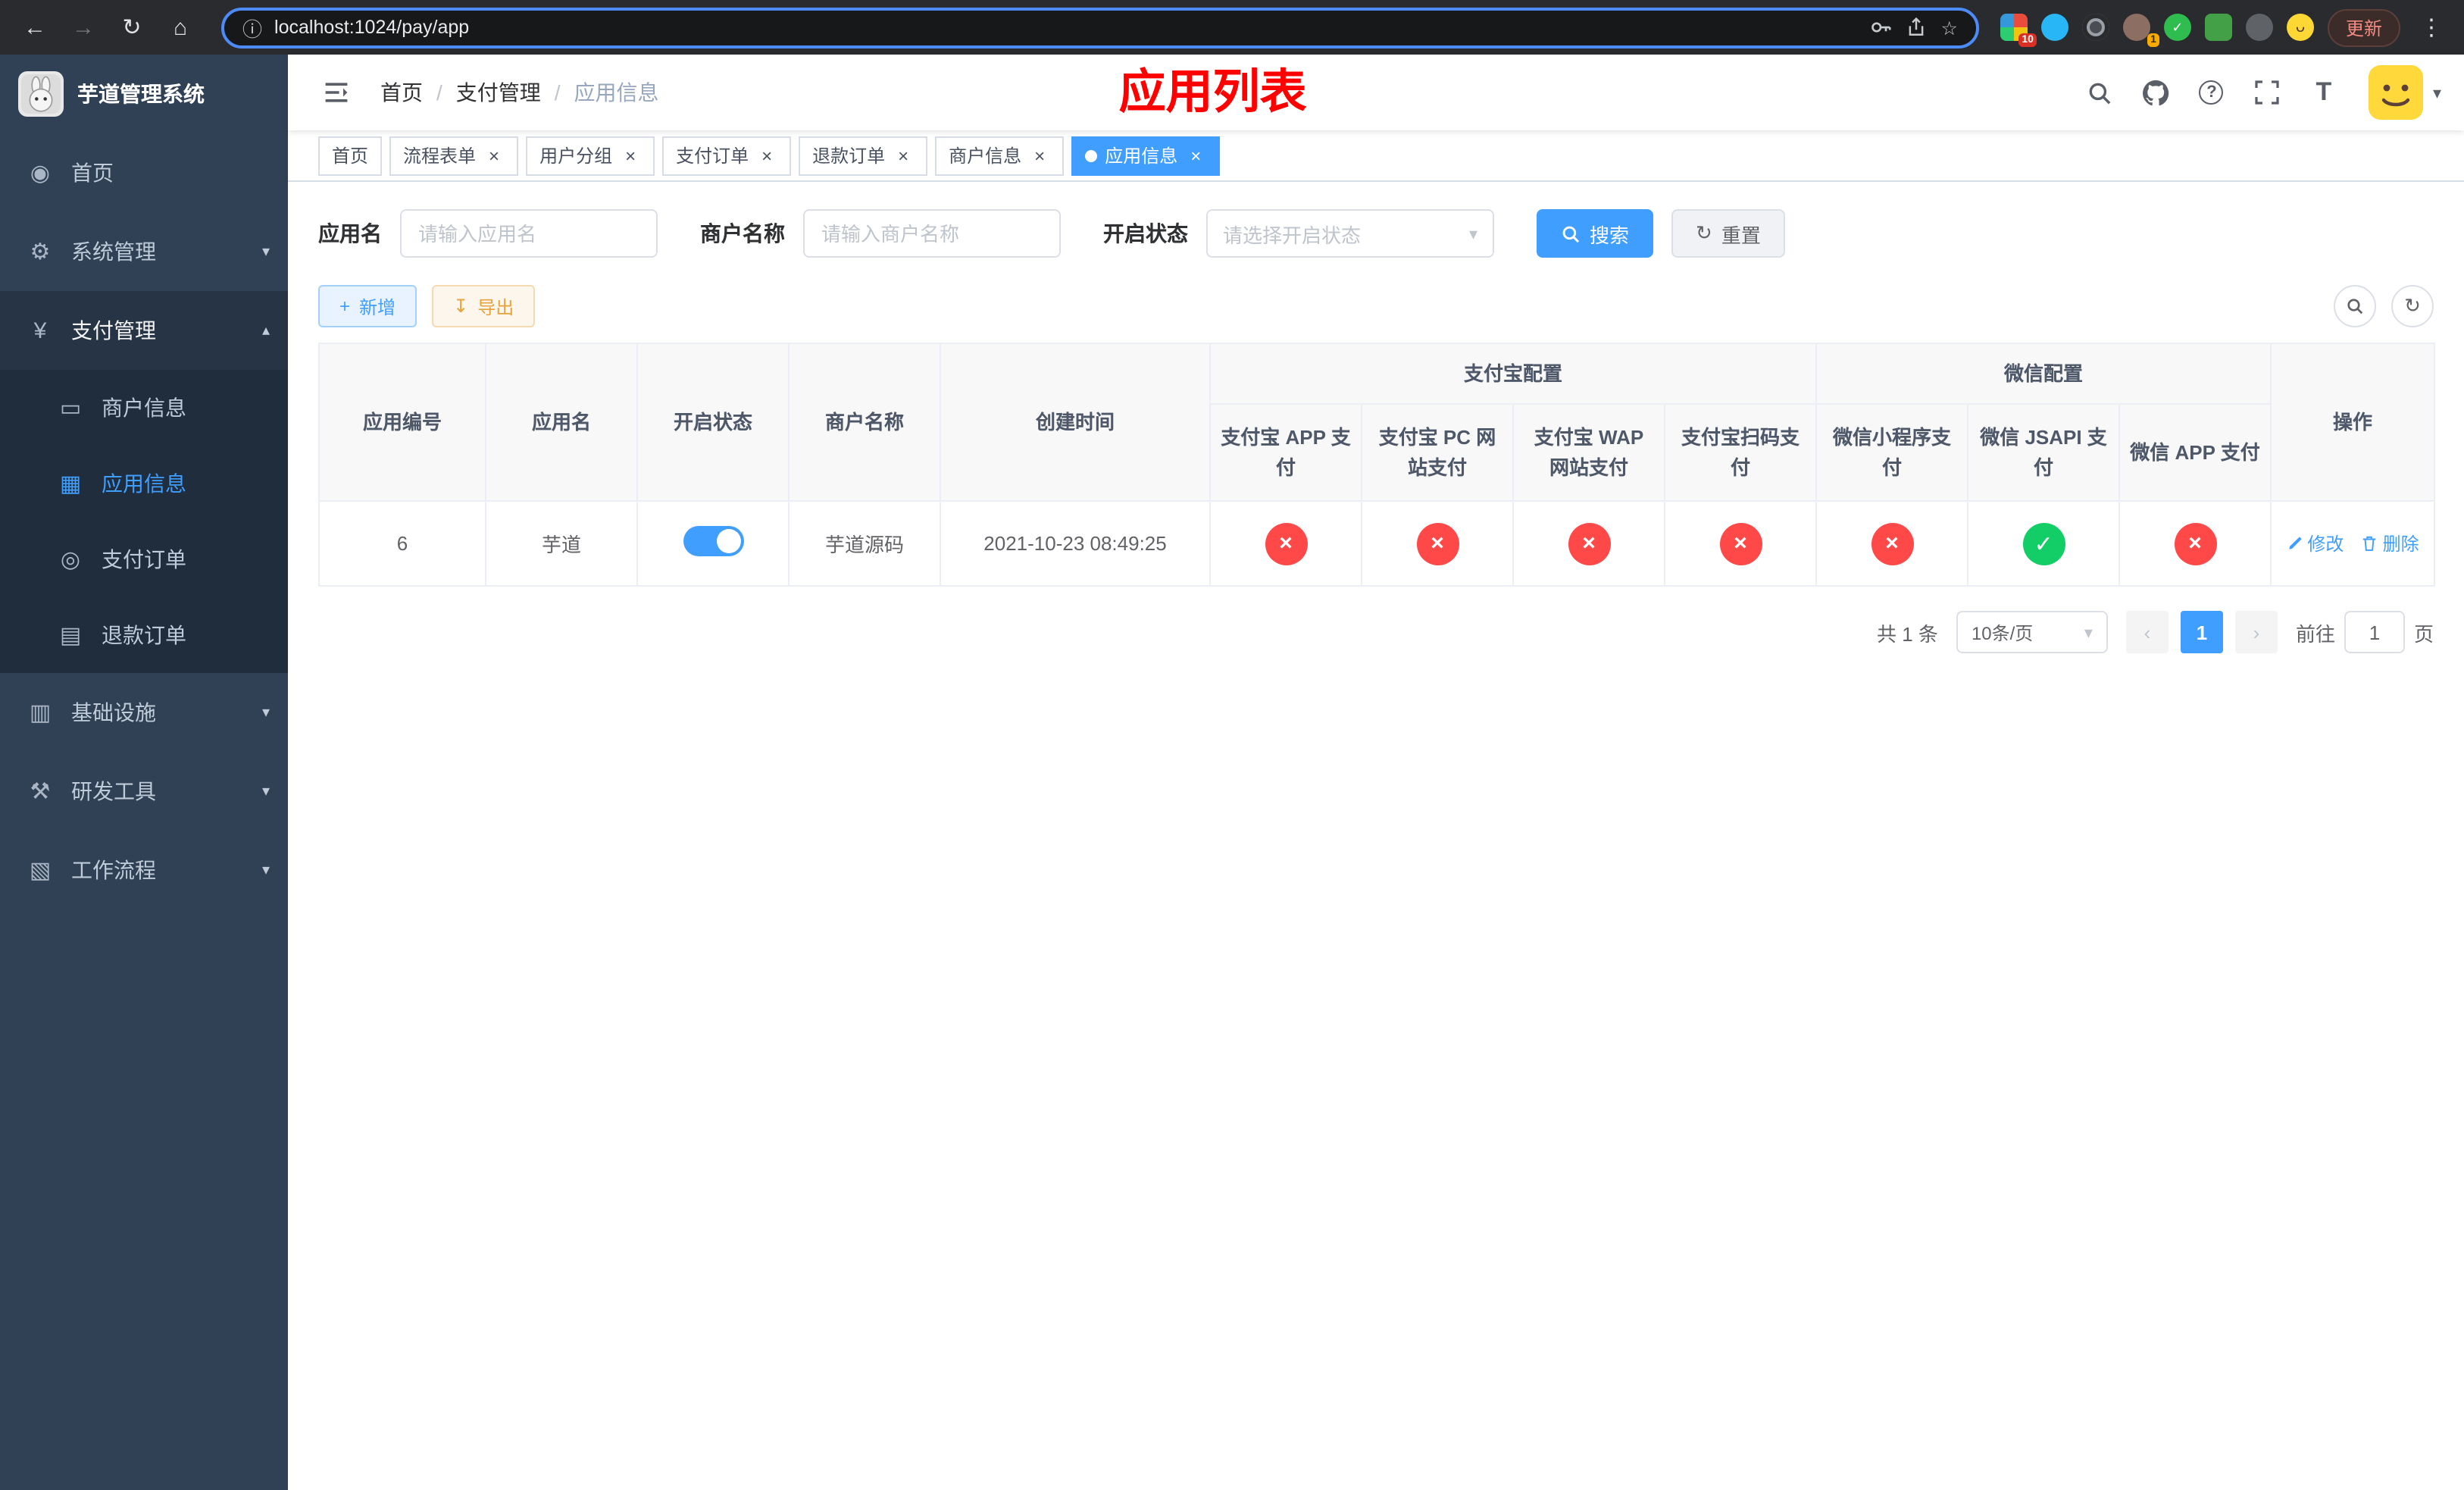 The width and height of the screenshot is (2464, 1490). I want to click on grid-extension-icon: 10, so click(2018, 30).